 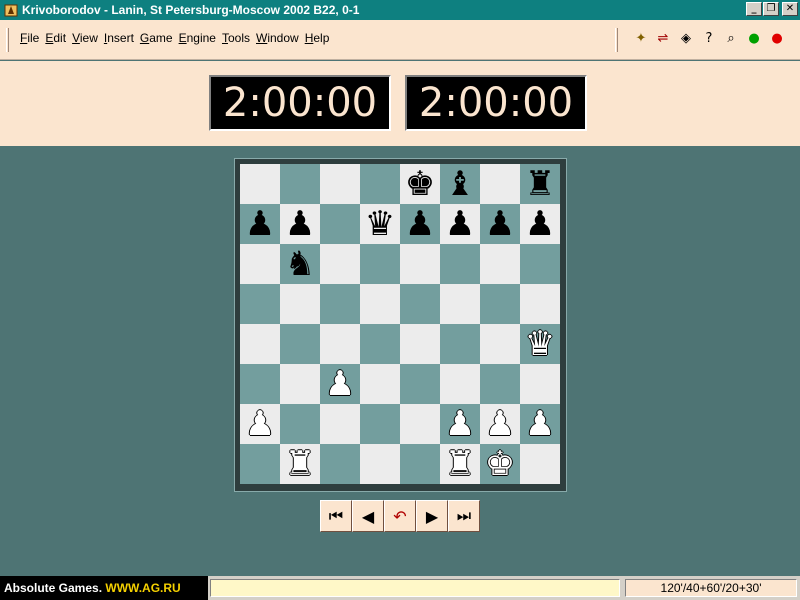 I want to click on square-e5, so click(x=420, y=304).